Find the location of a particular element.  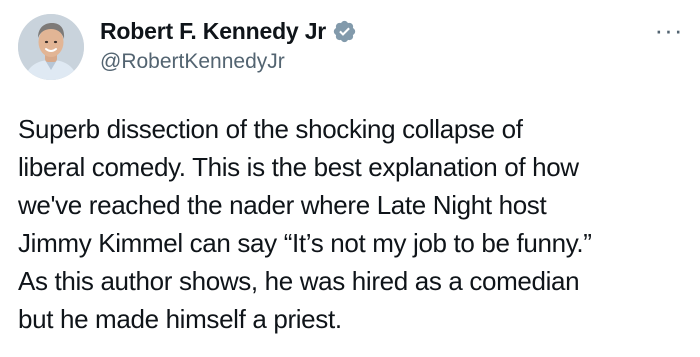

verified-badge-icon is located at coordinates (344, 31).